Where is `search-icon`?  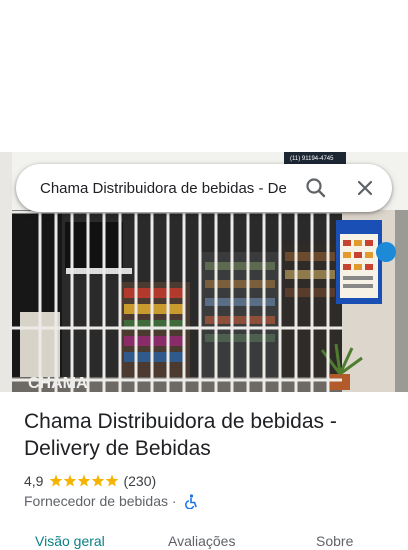
search-icon is located at coordinates (316, 188).